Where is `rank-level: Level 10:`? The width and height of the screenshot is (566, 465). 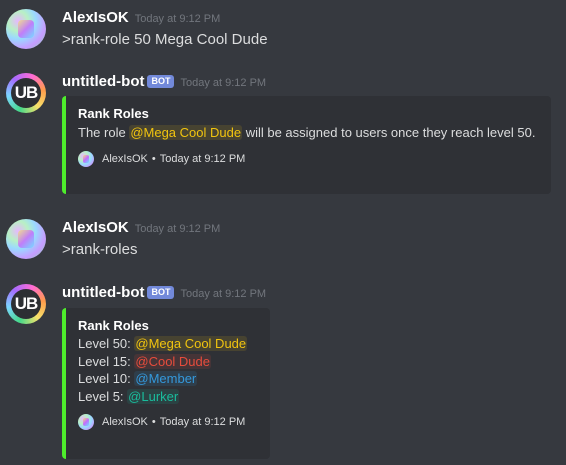 rank-level: Level 10: is located at coordinates (106, 378).